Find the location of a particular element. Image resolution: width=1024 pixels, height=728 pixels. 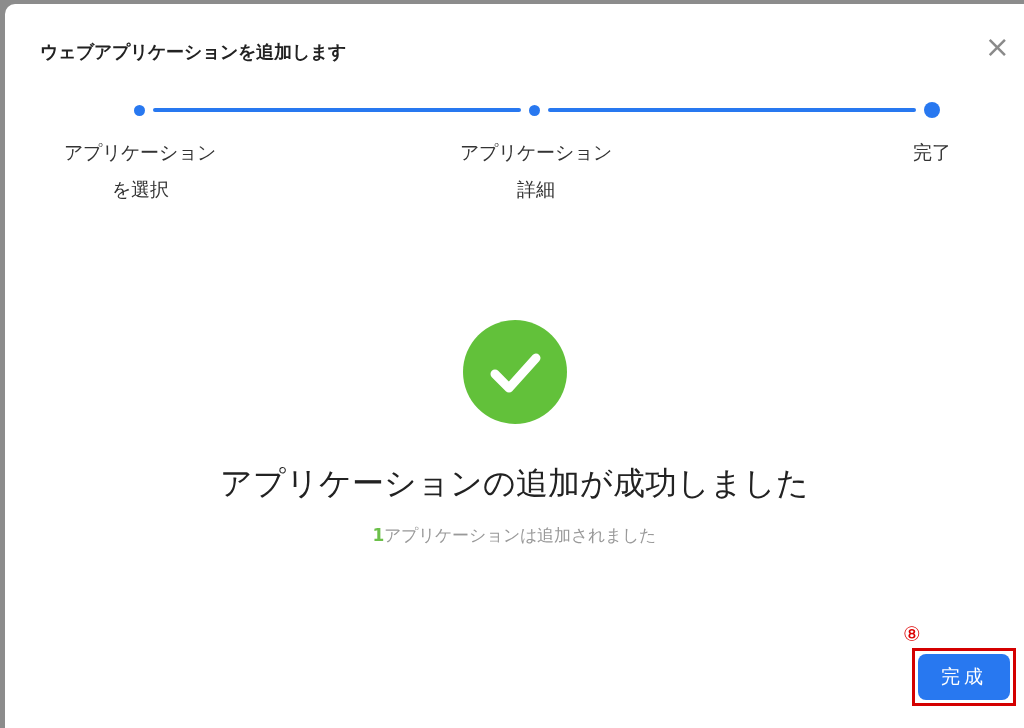

step-label: アプリケーション詳細 is located at coordinates (536, 171).